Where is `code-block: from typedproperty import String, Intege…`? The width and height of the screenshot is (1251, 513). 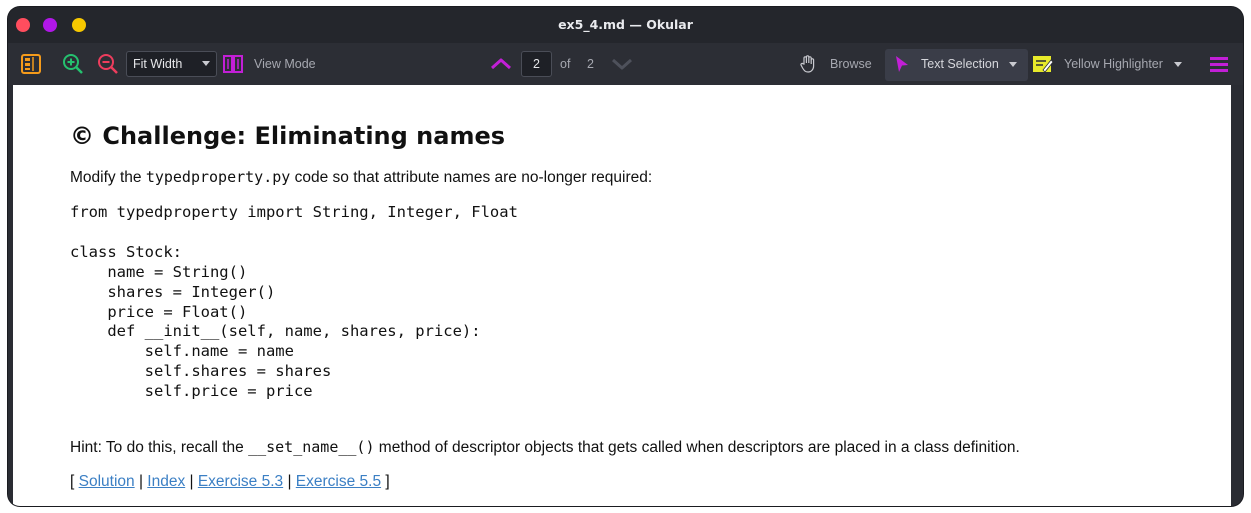
code-block: from typedproperty import String, Intege… is located at coordinates (294, 302).